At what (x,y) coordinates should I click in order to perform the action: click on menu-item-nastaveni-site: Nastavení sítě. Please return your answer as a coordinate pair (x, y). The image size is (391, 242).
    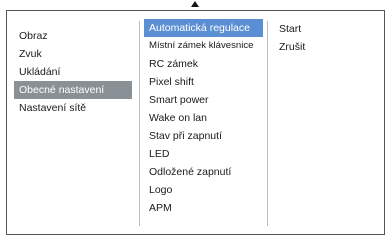
    Looking at the image, I should click on (73, 108).